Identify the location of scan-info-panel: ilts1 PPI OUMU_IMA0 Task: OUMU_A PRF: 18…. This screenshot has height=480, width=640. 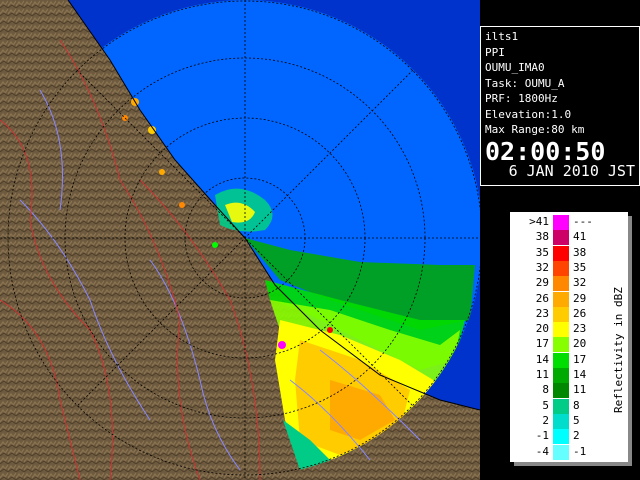
(560, 106).